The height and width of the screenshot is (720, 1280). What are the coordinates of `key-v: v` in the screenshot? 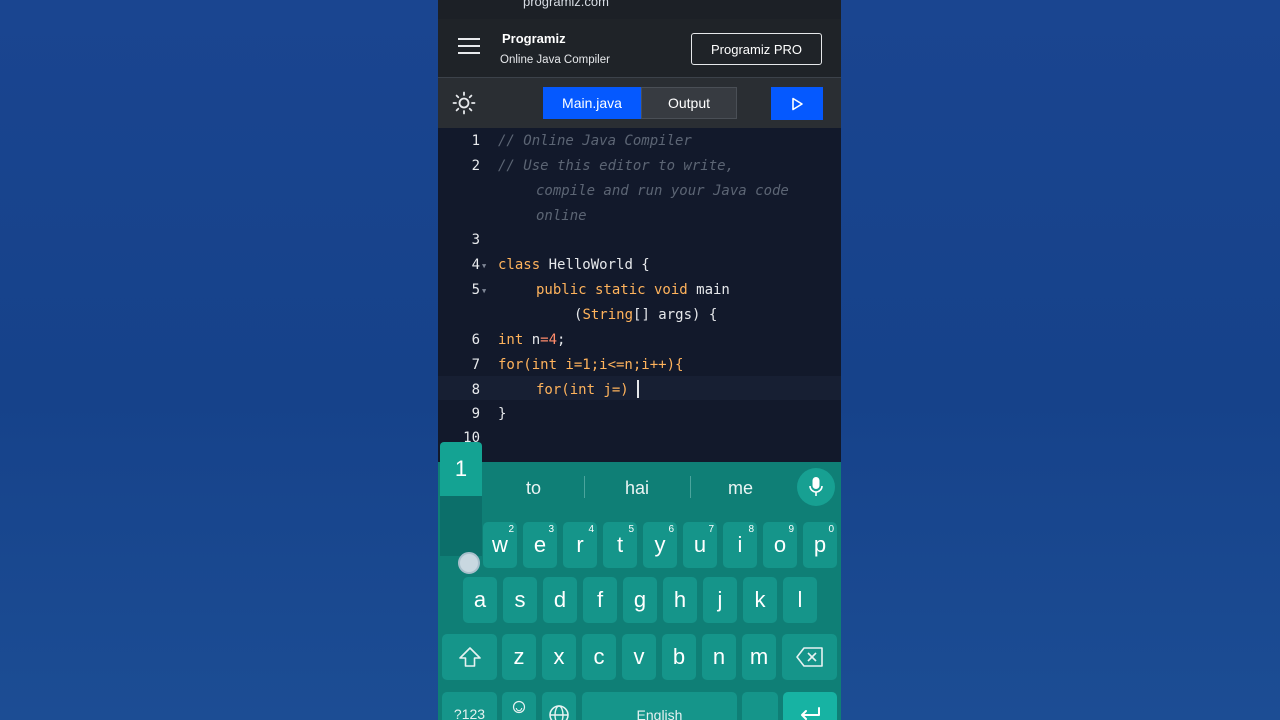 It's located at (639, 657).